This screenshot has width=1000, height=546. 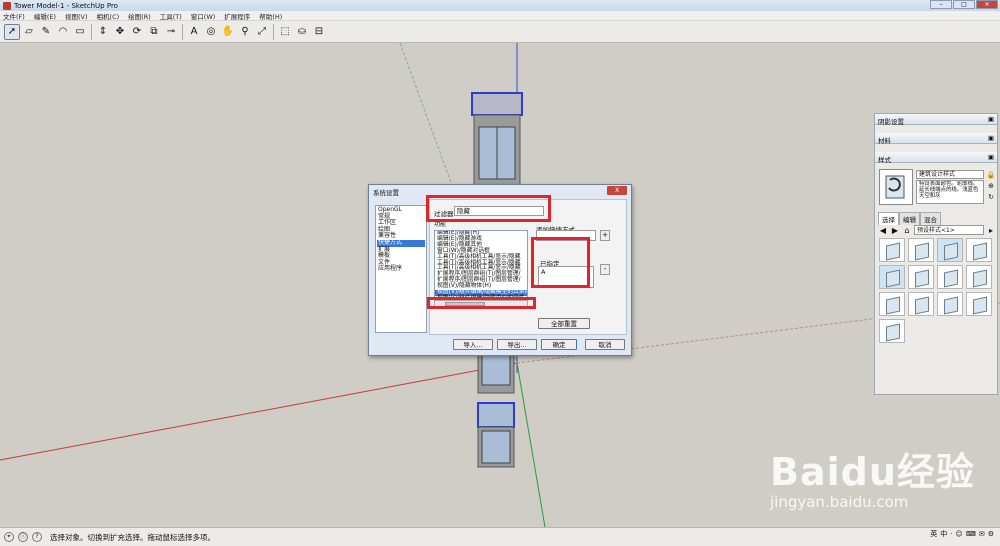 I want to click on zoom-icon: ⚲, so click(x=245, y=32).